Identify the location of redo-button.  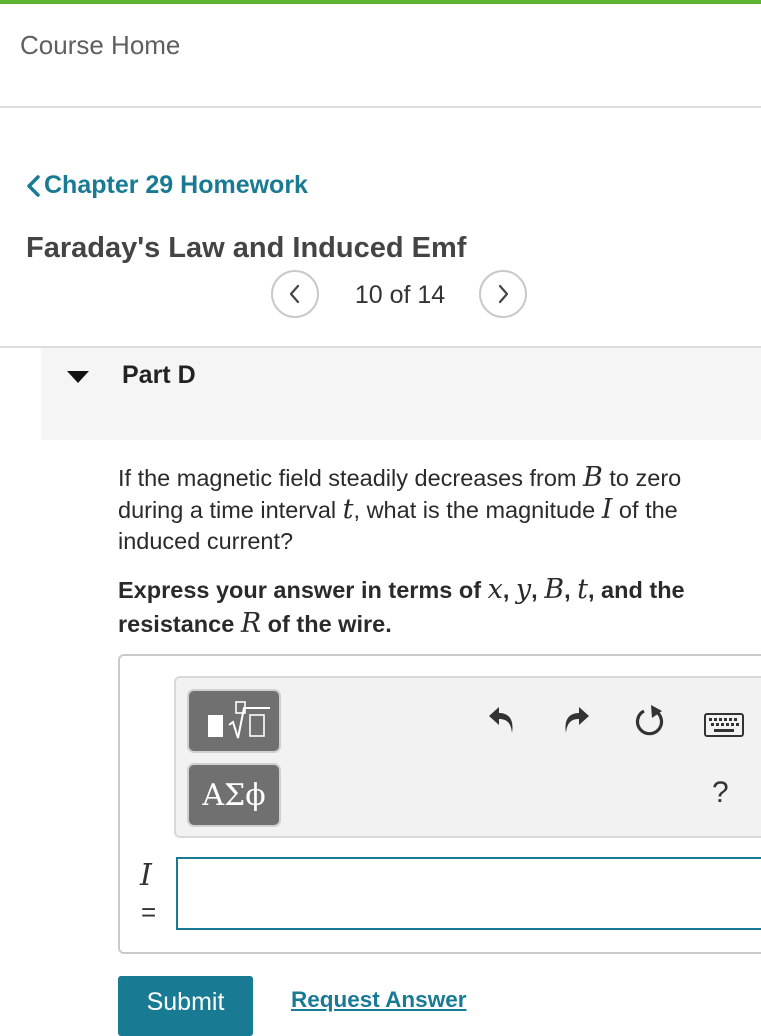
(576, 720).